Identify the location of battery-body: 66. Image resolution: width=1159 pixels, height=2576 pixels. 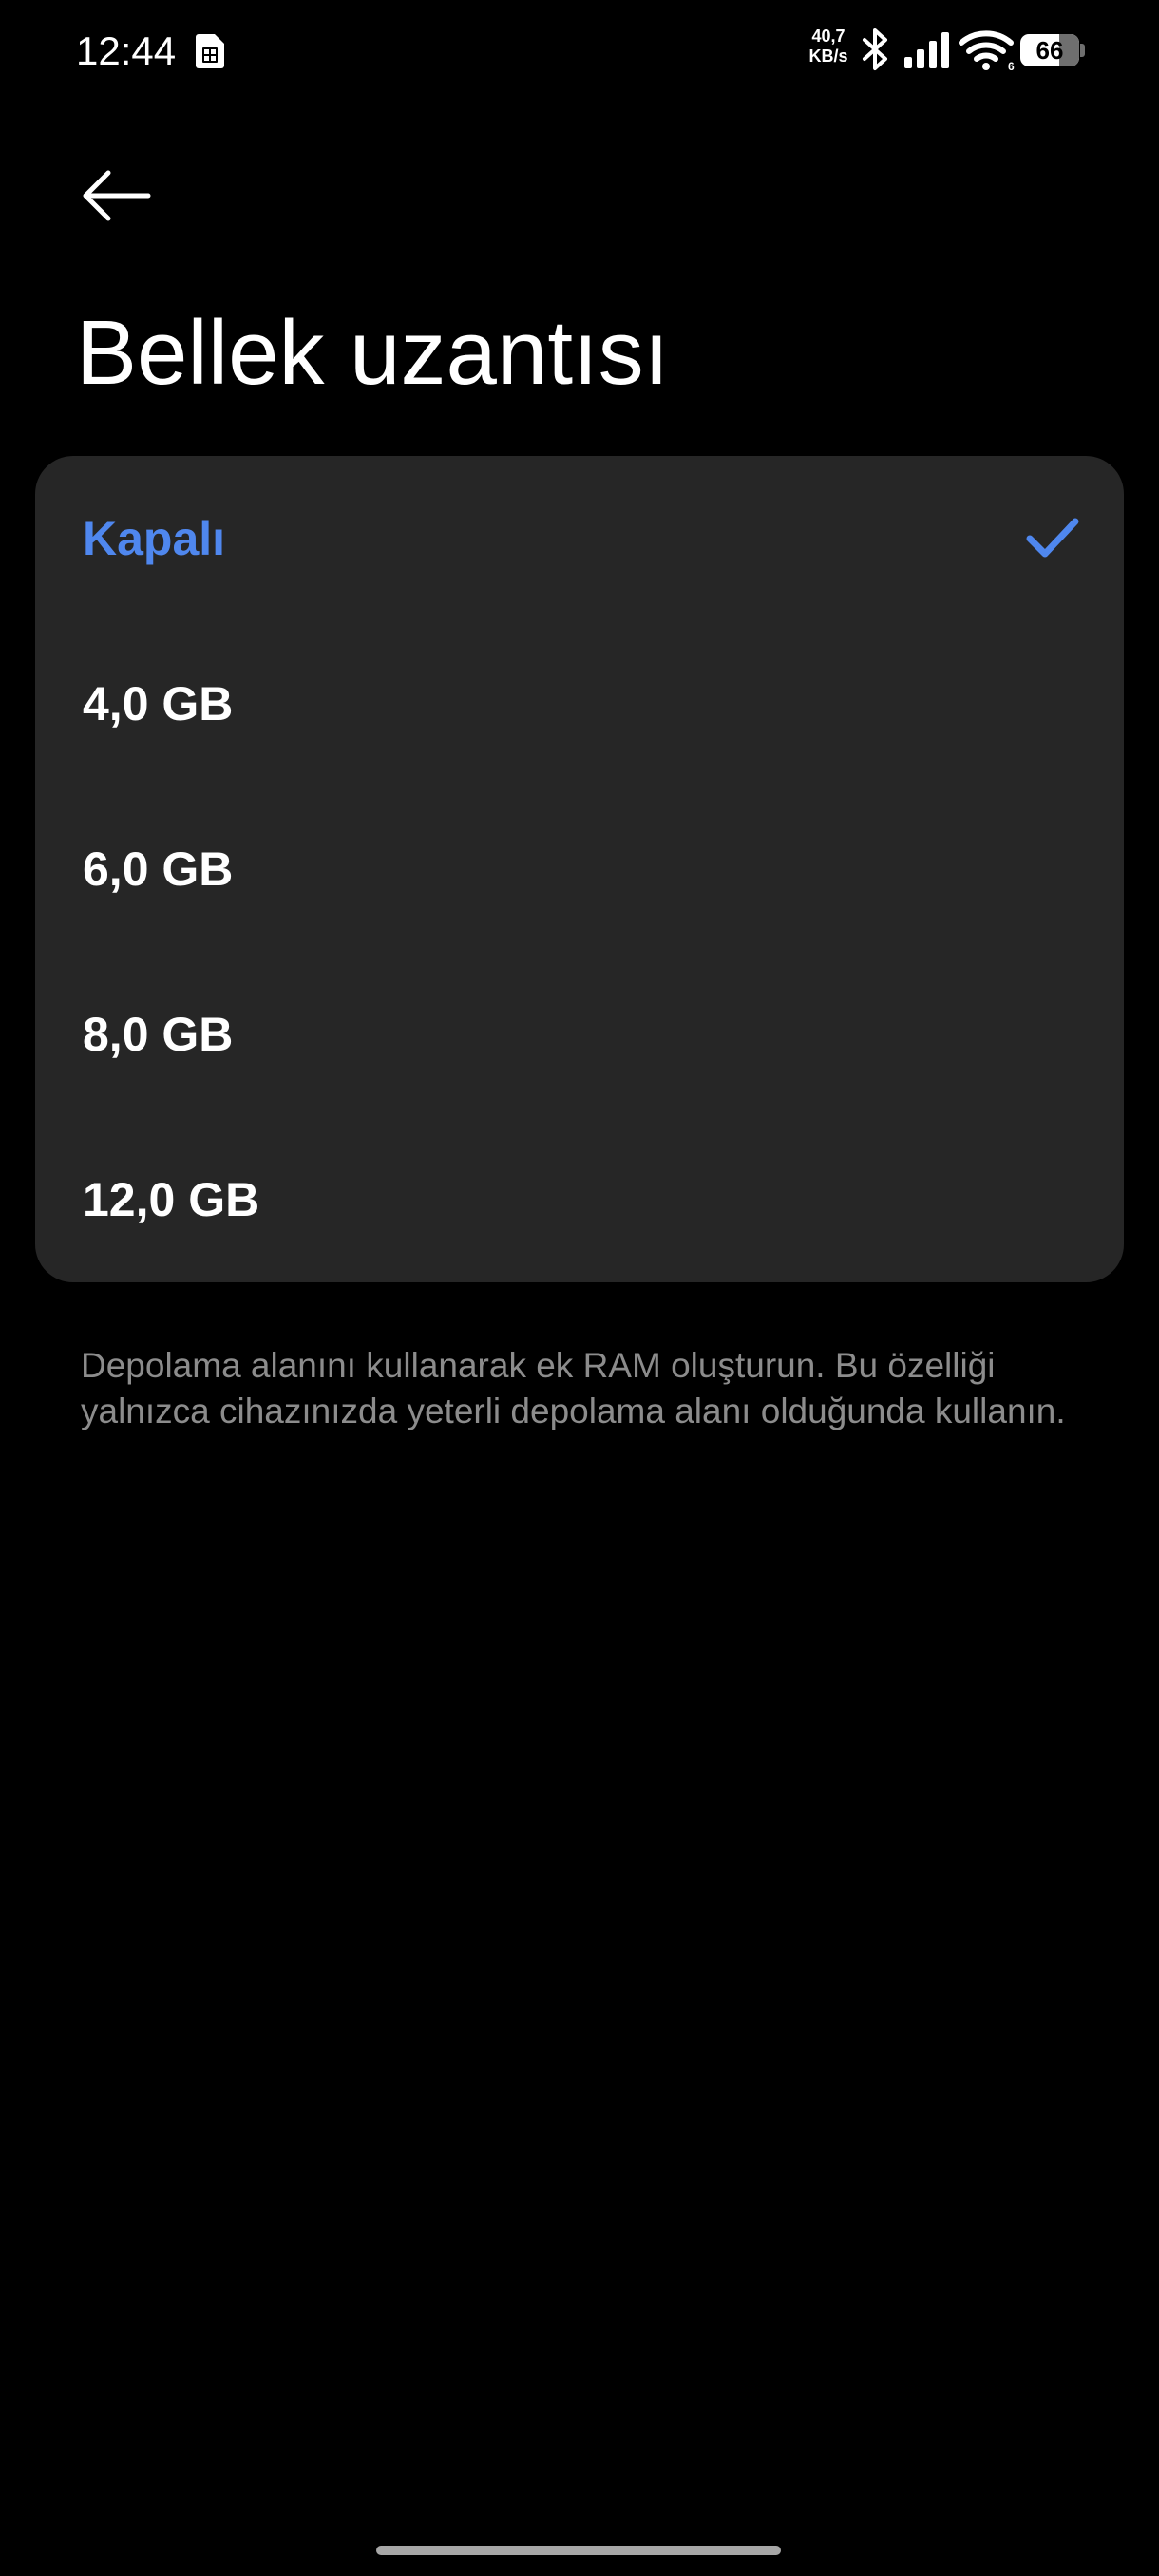
(1049, 50).